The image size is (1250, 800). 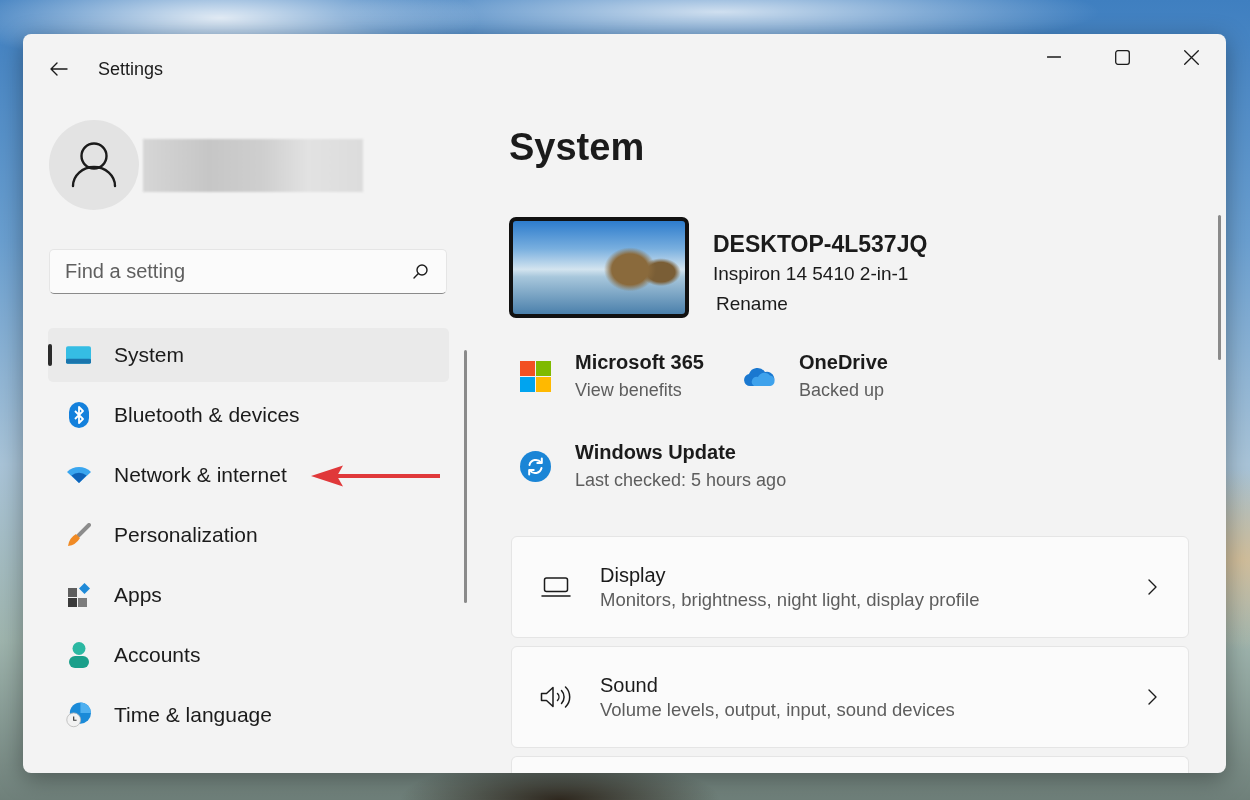 I want to click on speaker-icon, so click(x=555, y=697).